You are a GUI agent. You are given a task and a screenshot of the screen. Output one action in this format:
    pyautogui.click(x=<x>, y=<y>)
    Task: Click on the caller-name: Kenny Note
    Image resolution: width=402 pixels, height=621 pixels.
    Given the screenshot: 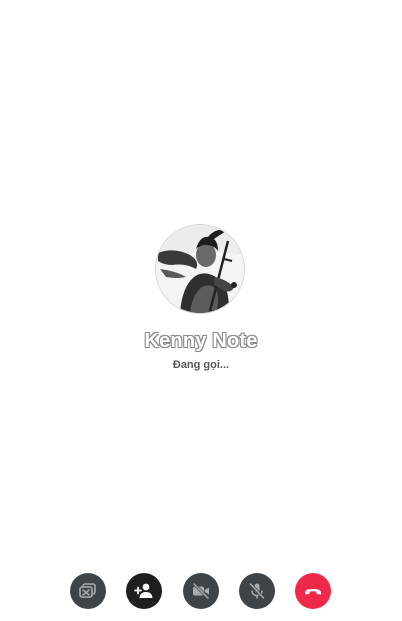 What is the action you would take?
    pyautogui.click(x=201, y=341)
    